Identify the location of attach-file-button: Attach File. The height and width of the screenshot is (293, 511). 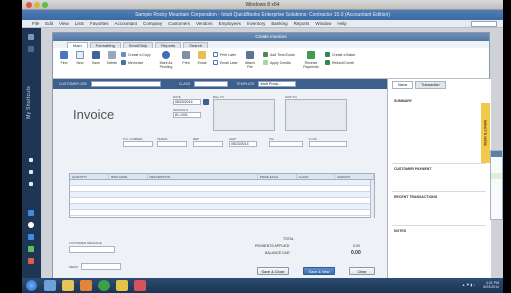
(250, 62).